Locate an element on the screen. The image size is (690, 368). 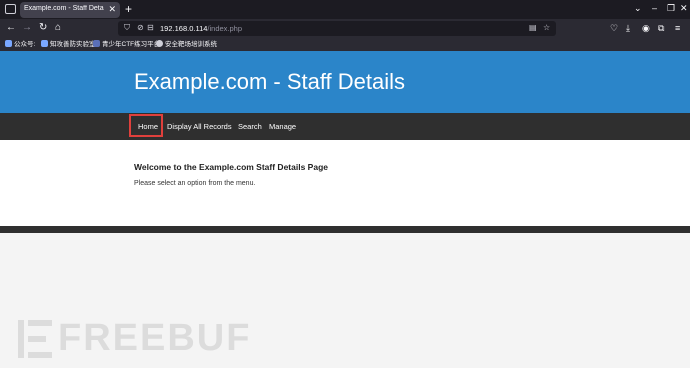
forward-icon: → is located at coordinates (27, 28).